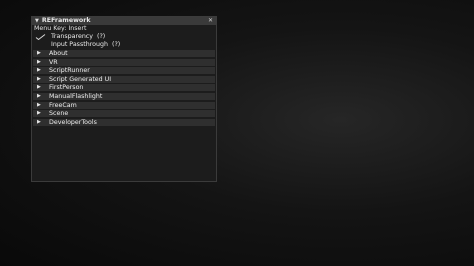 This screenshot has width=474, height=266. Describe the element at coordinates (124, 114) in the screenshot. I see `section-scene: ▶ Scene` at that location.